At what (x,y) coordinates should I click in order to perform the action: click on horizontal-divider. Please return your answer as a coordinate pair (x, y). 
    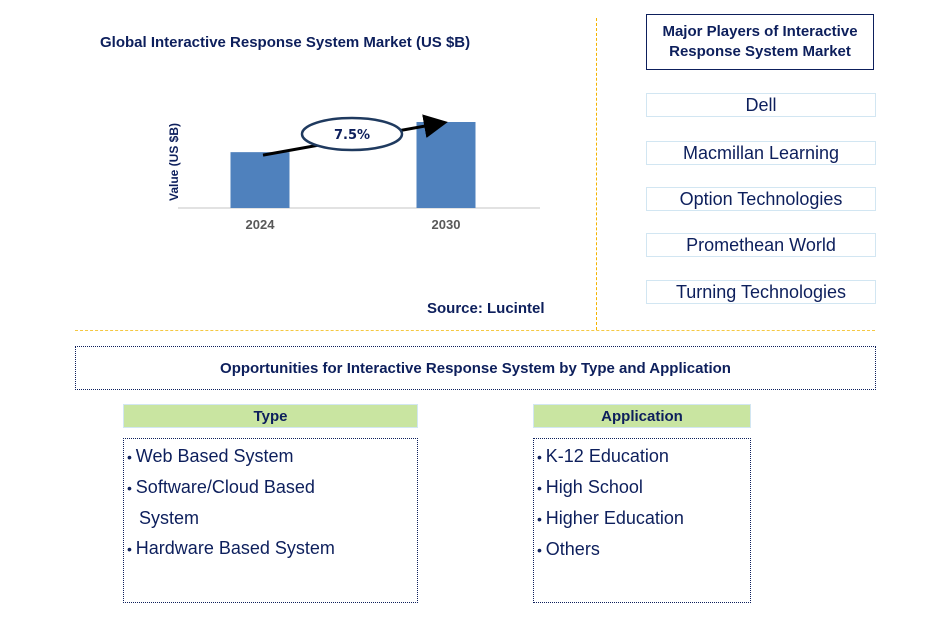
    Looking at the image, I should click on (475, 330).